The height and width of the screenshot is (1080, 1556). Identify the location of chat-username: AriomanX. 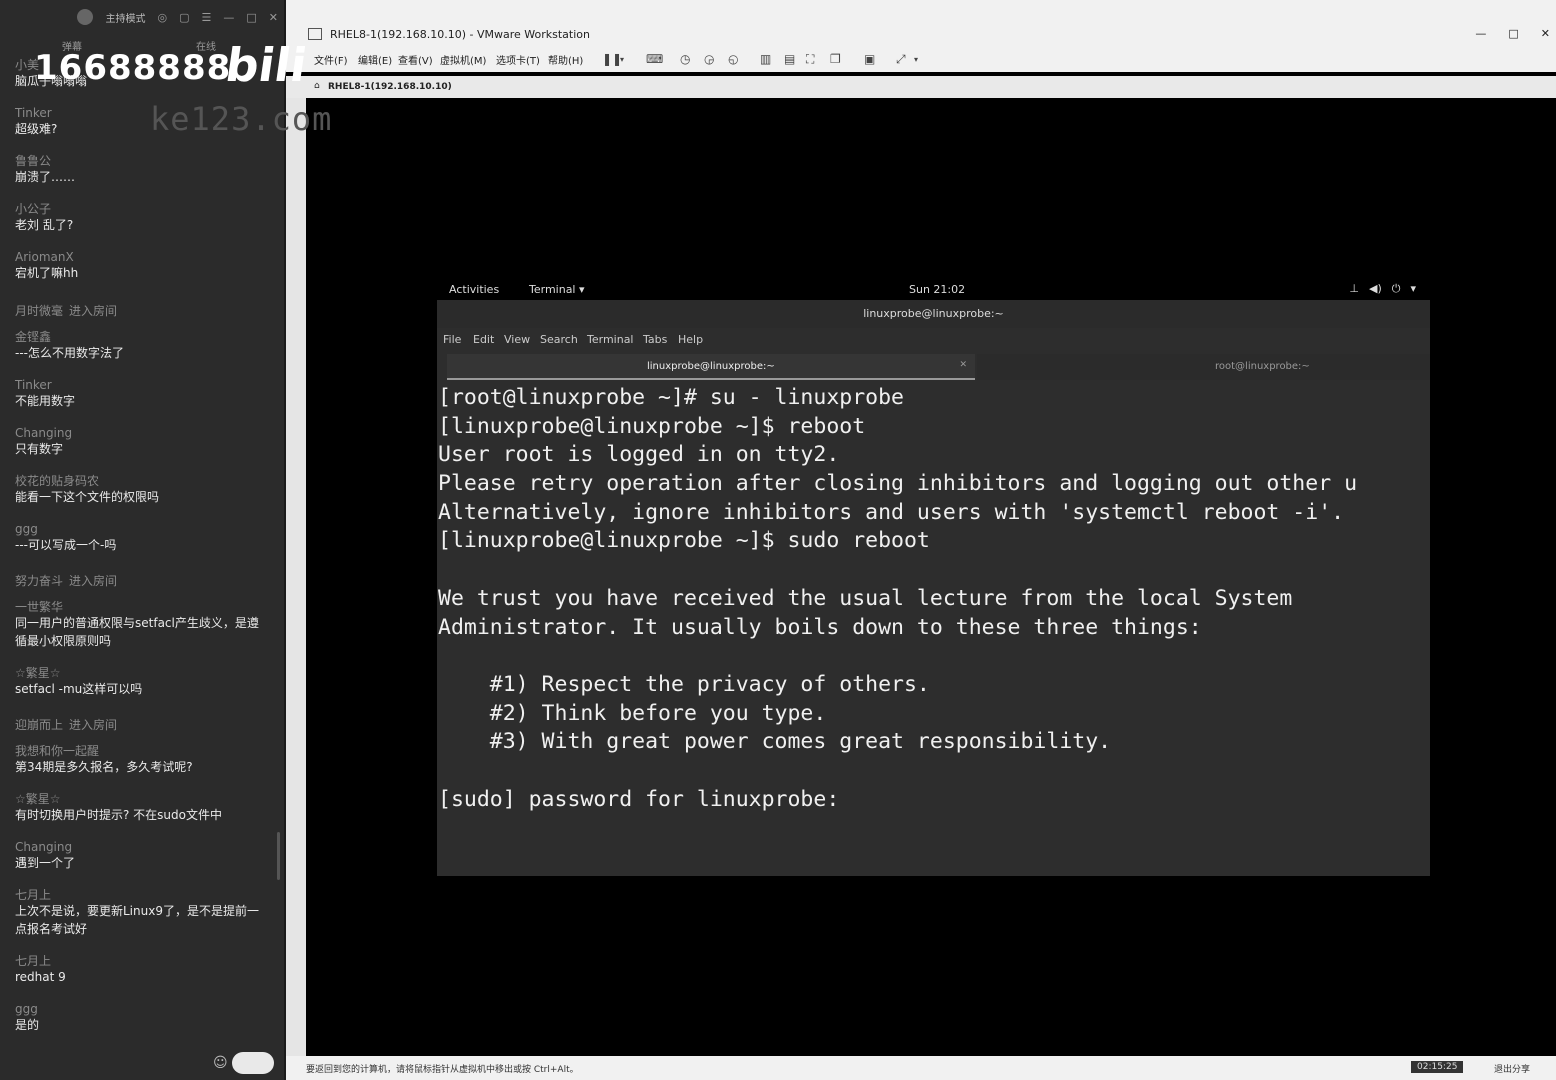
(142, 257).